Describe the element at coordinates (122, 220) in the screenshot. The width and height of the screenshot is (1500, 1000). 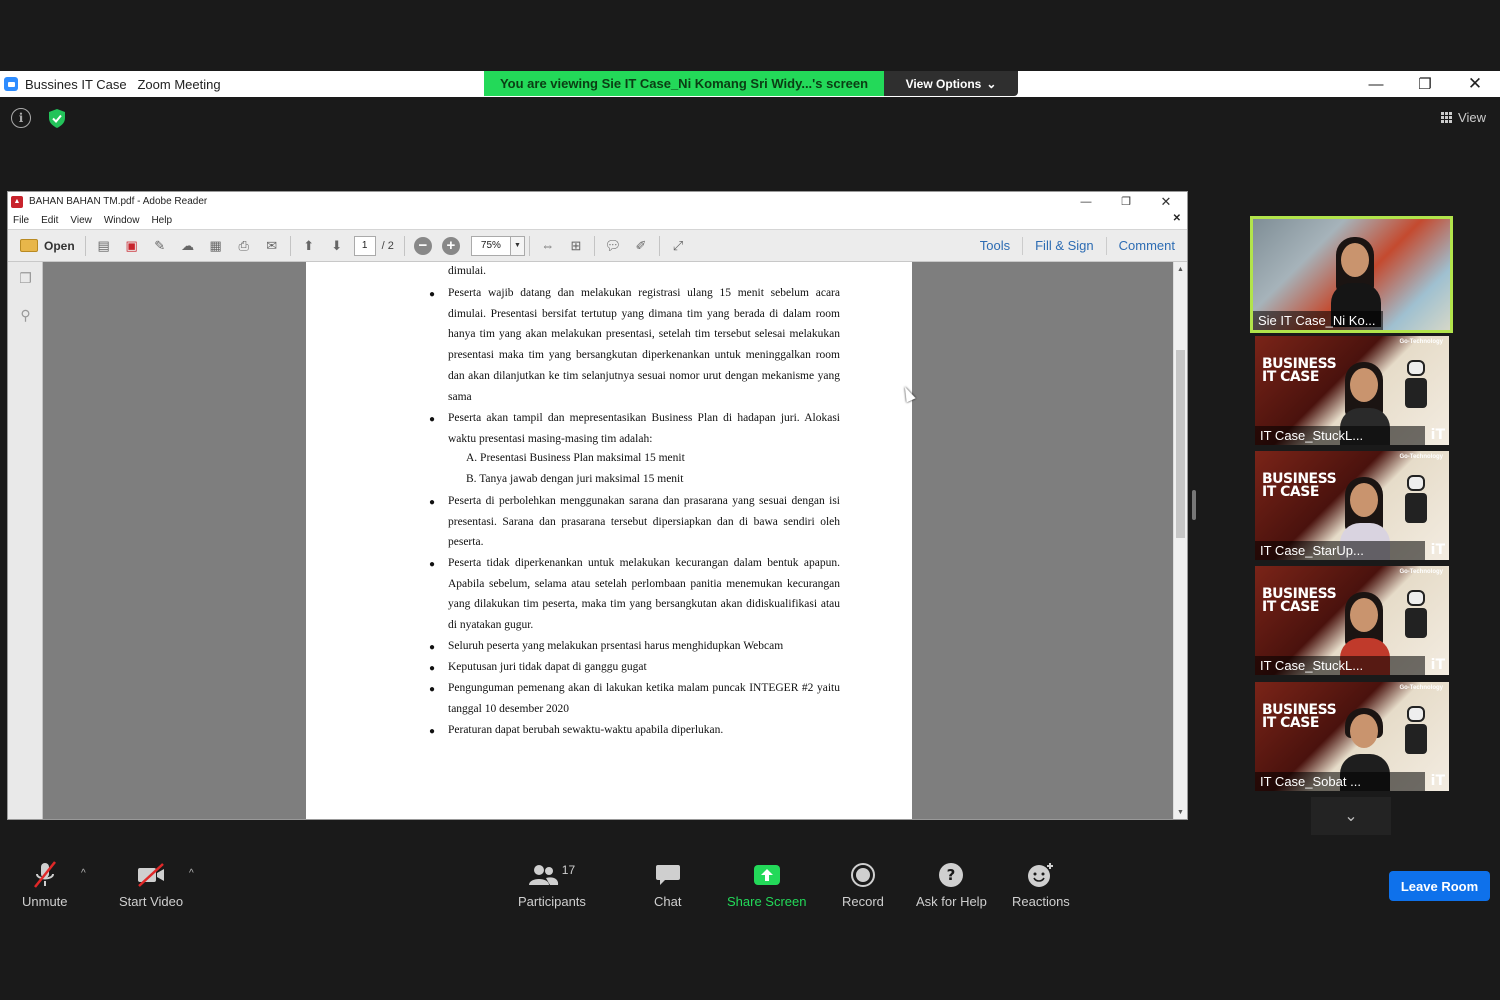
I see `menu-window: Window` at that location.